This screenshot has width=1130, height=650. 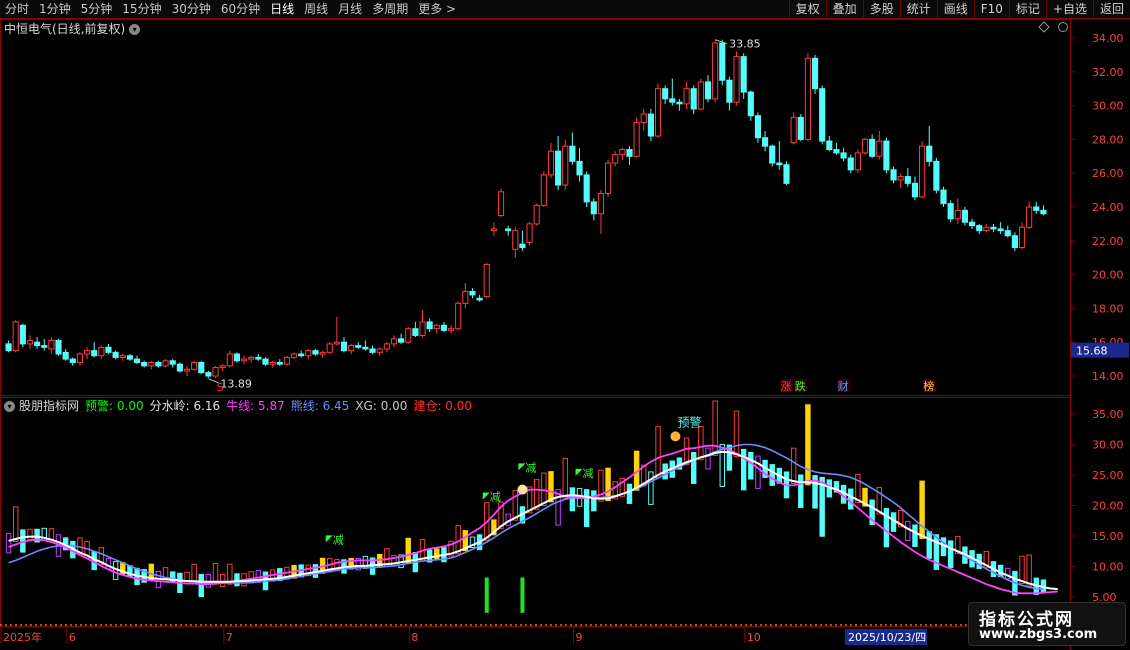 What do you see at coordinates (991, 9) in the screenshot?
I see `toolbar-button-5: F10` at bounding box center [991, 9].